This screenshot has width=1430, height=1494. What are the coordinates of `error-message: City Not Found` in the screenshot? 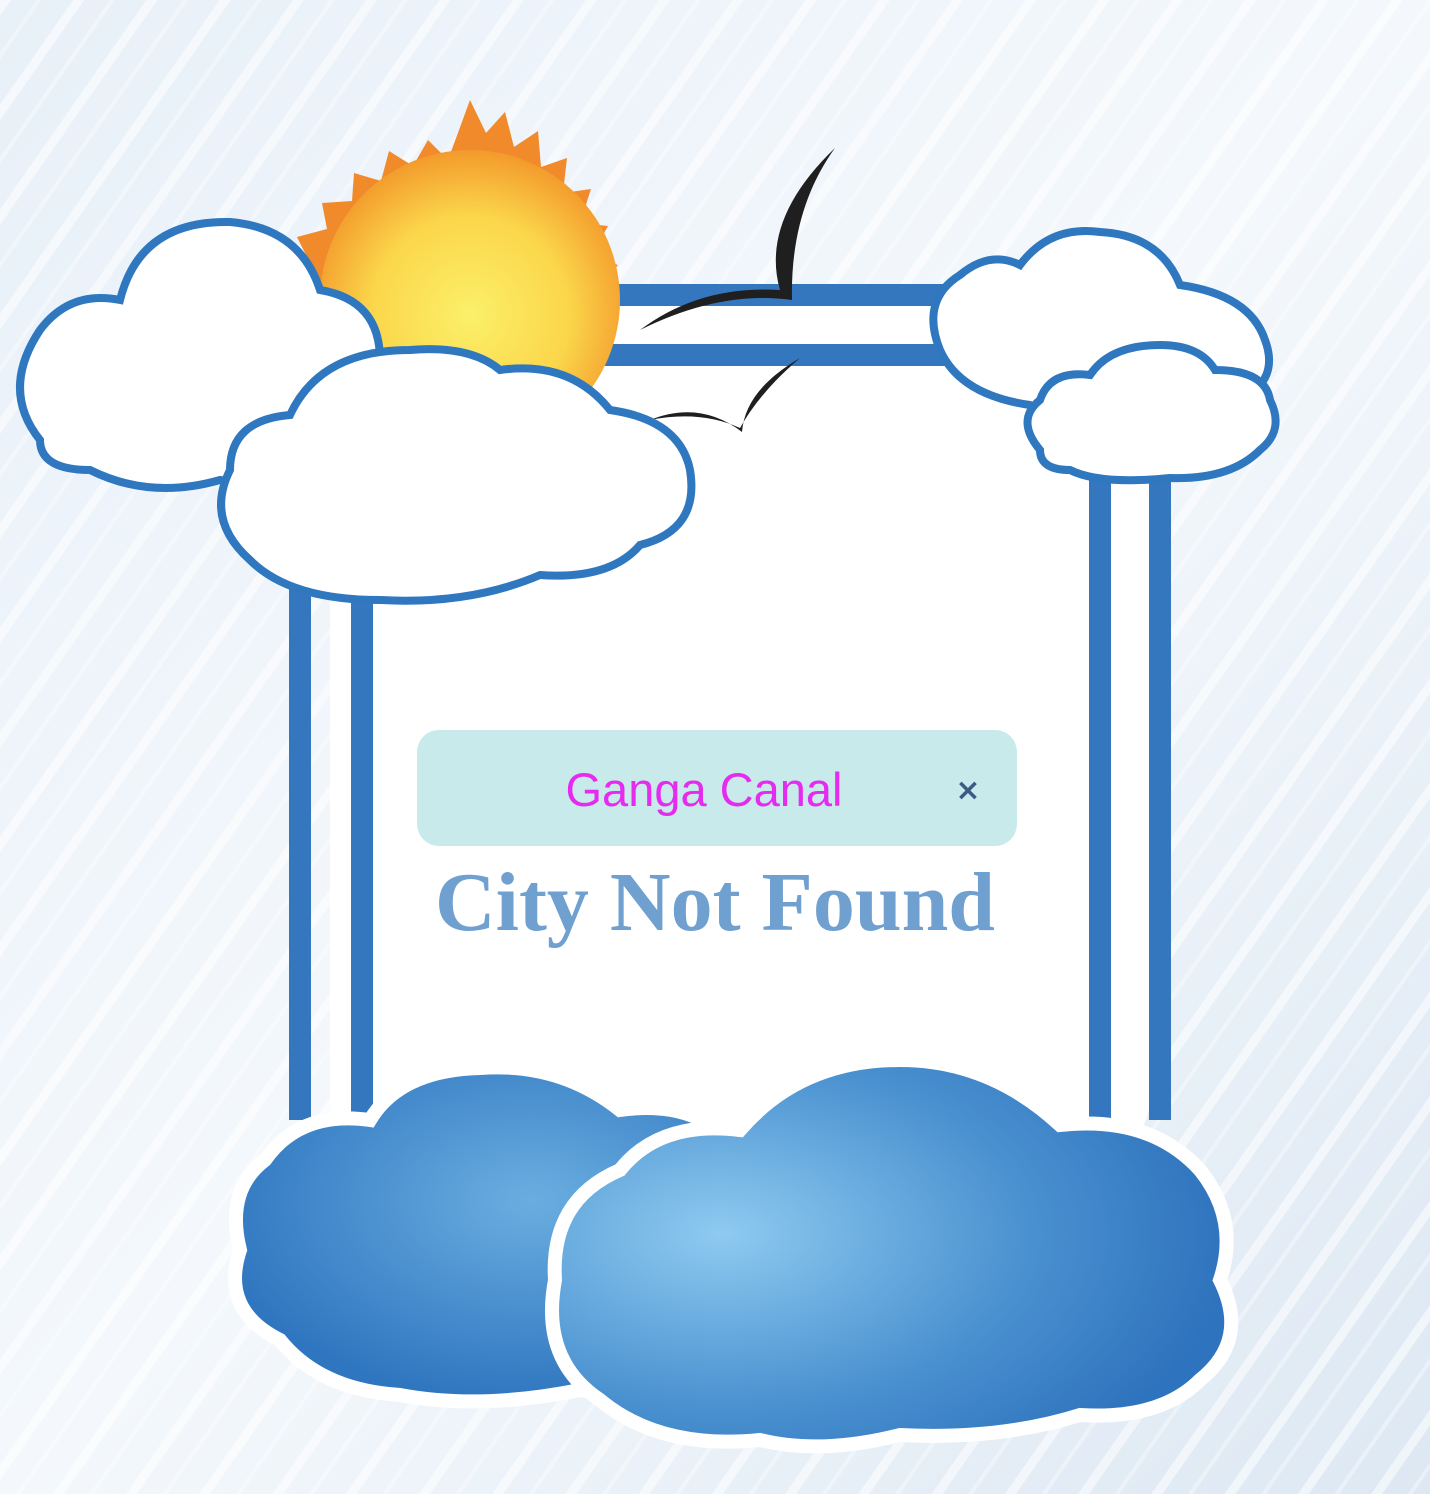 It's located at (715, 902).